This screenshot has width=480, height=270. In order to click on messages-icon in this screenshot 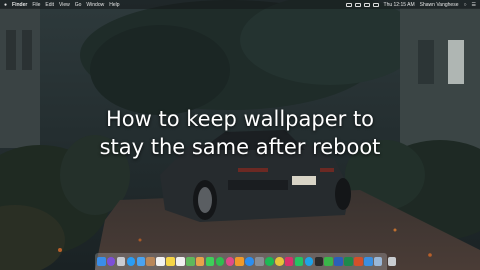, I will do `click(210, 261)`.